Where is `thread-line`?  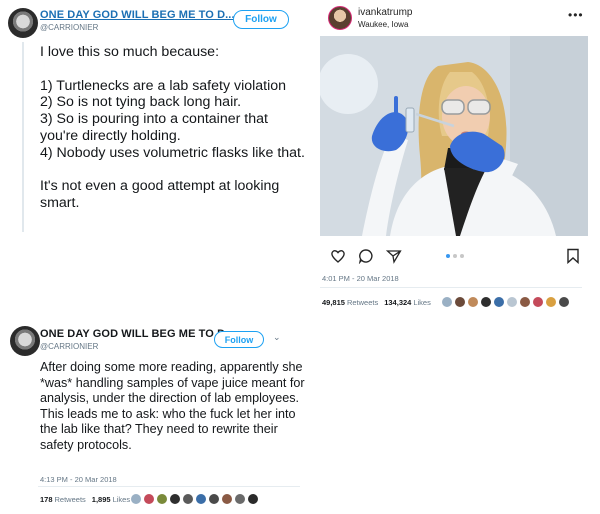
thread-line is located at coordinates (23, 137).